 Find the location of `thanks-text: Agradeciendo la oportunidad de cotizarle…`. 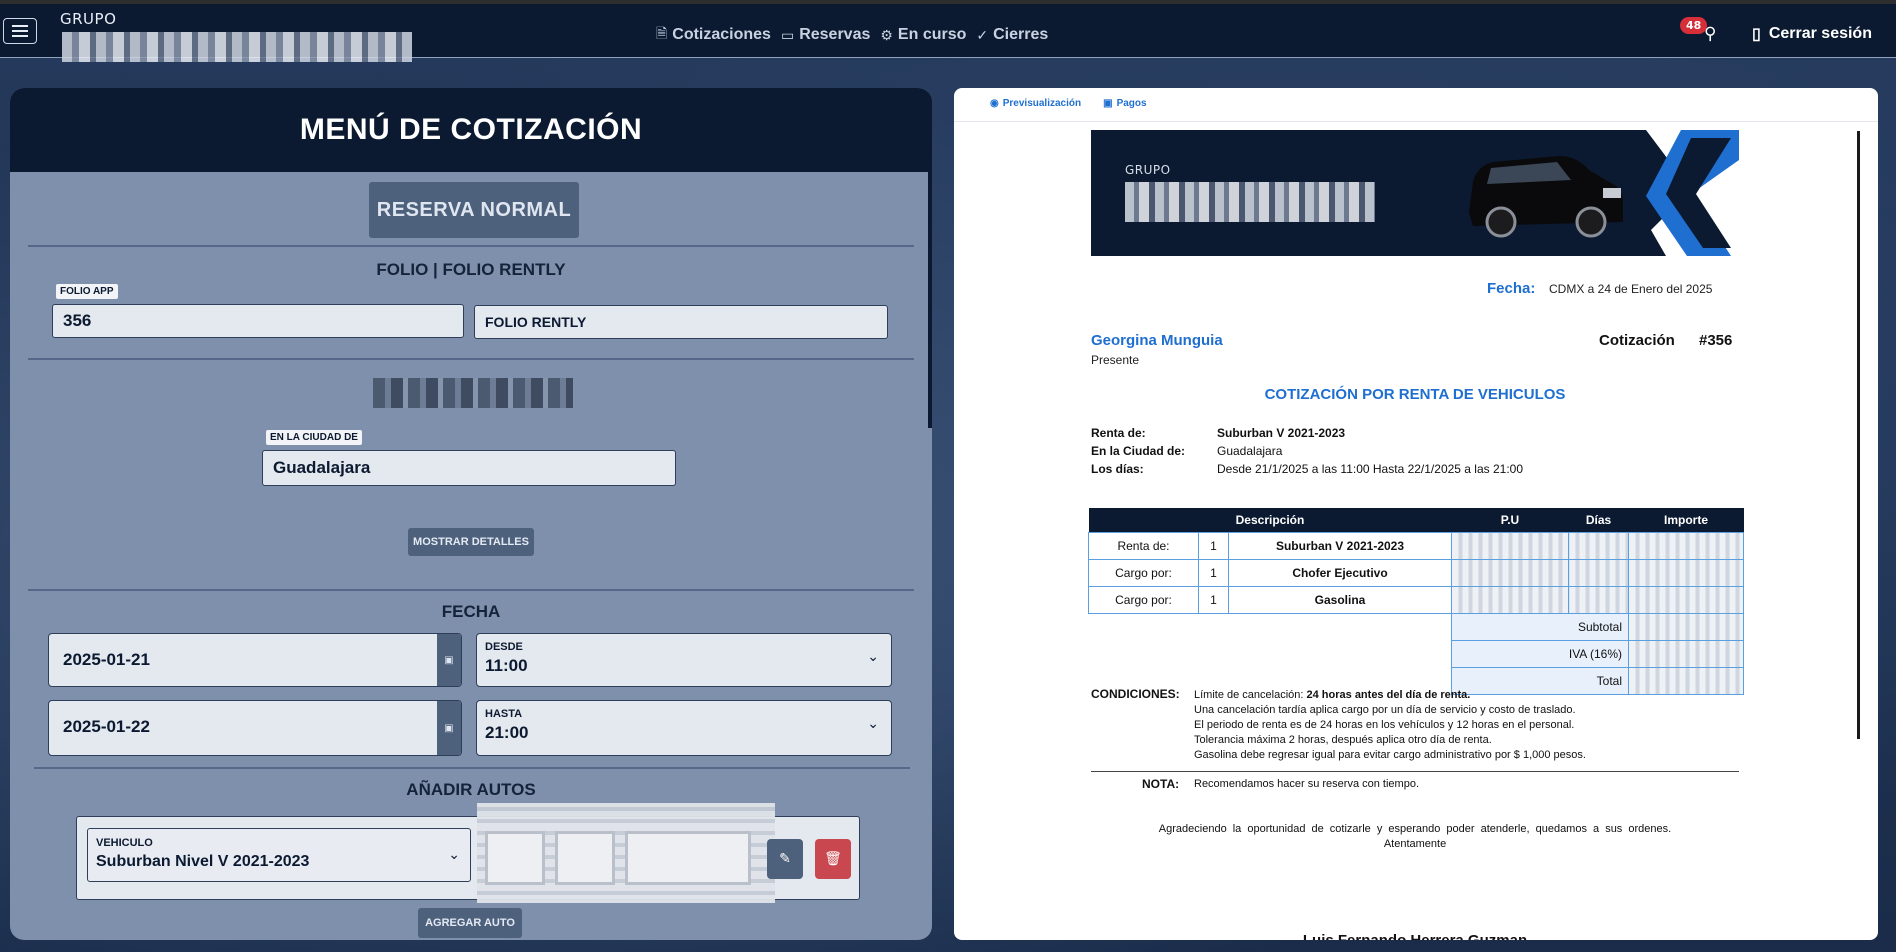

thanks-text: Agradeciendo la oportunidad de cotizarle… is located at coordinates (1415, 829).